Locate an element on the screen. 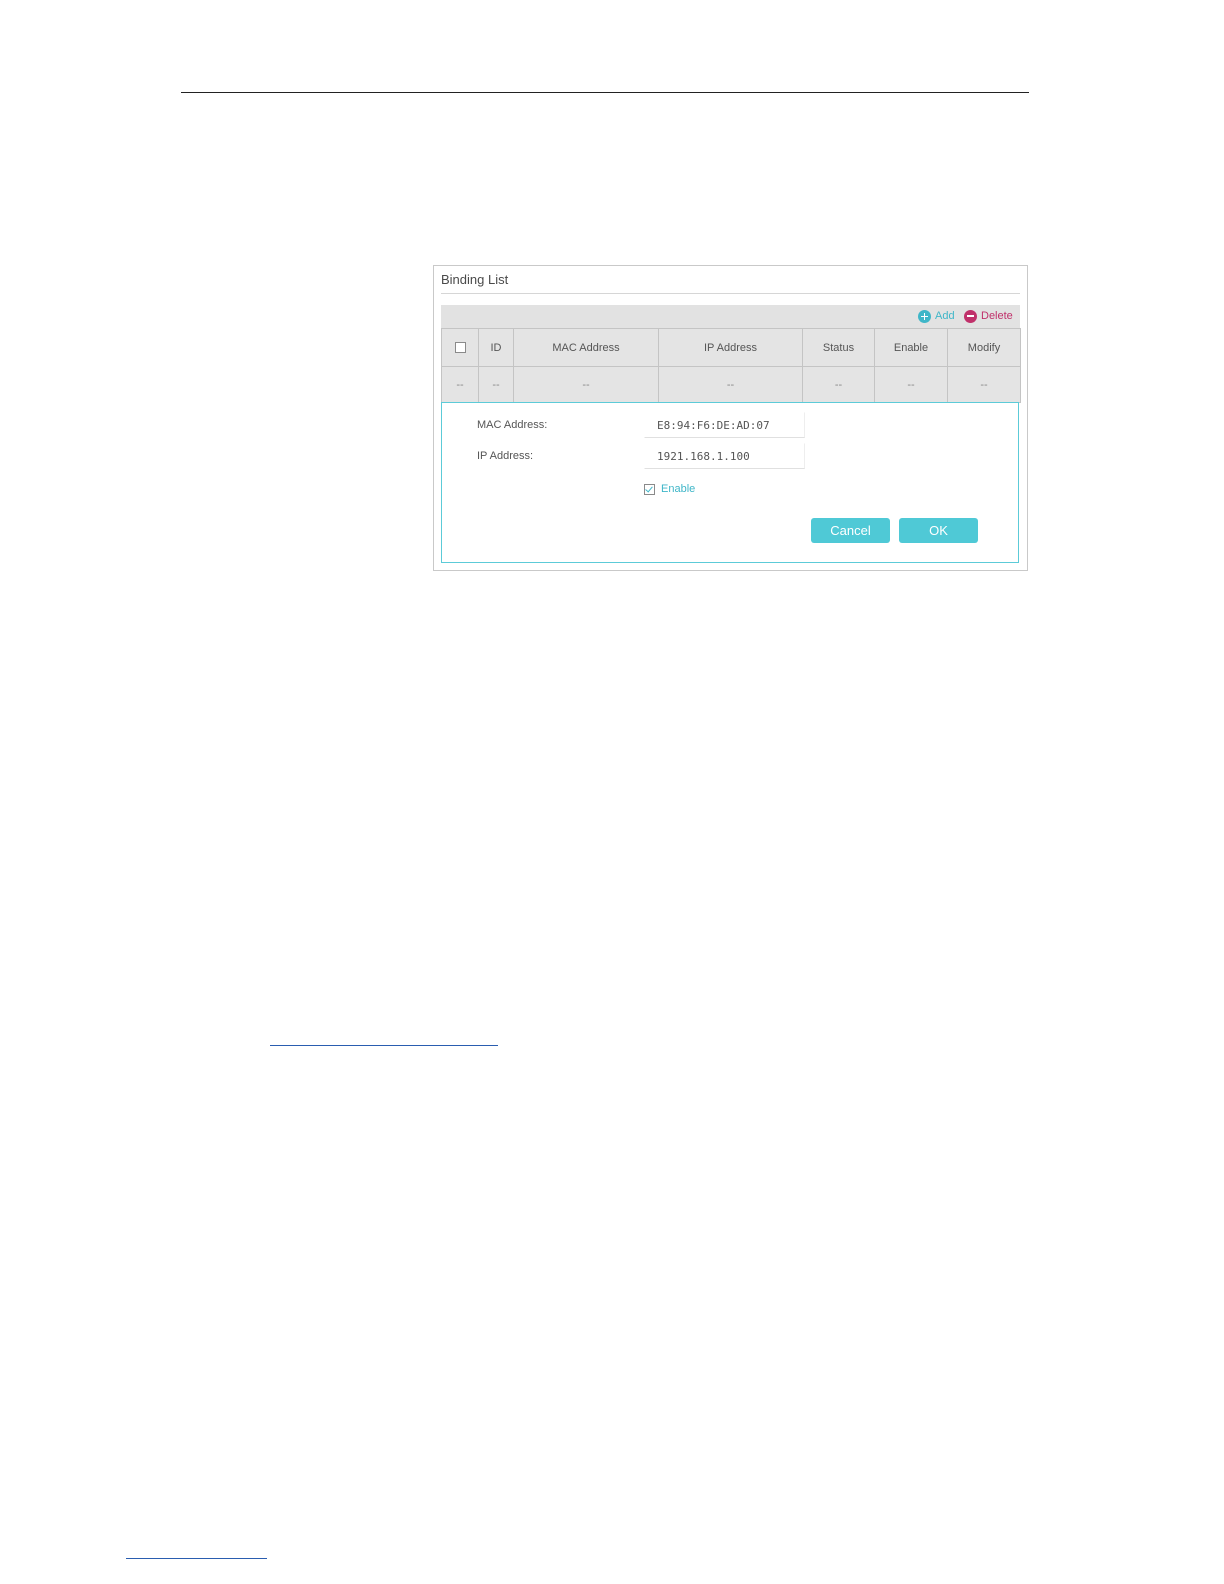  mac-address-label: MAC Address: is located at coordinates (512, 425).